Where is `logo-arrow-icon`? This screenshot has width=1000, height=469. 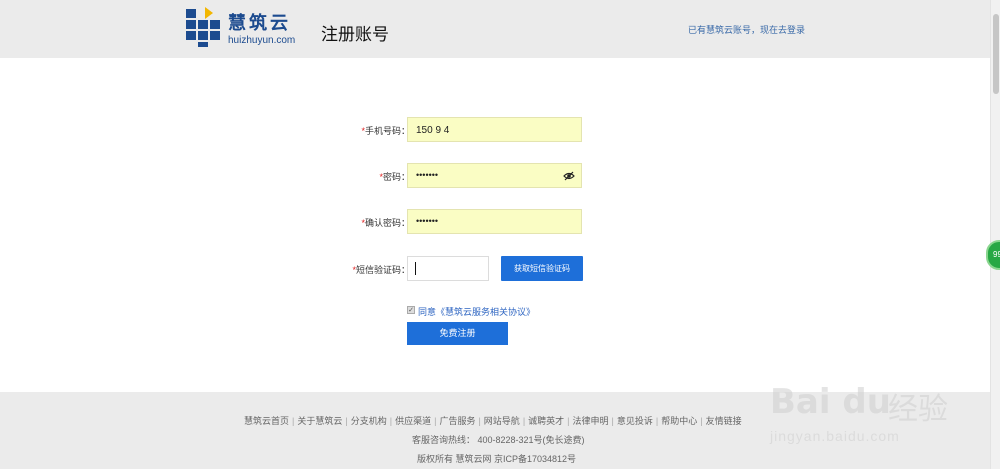
logo-arrow-icon is located at coordinates (209, 13).